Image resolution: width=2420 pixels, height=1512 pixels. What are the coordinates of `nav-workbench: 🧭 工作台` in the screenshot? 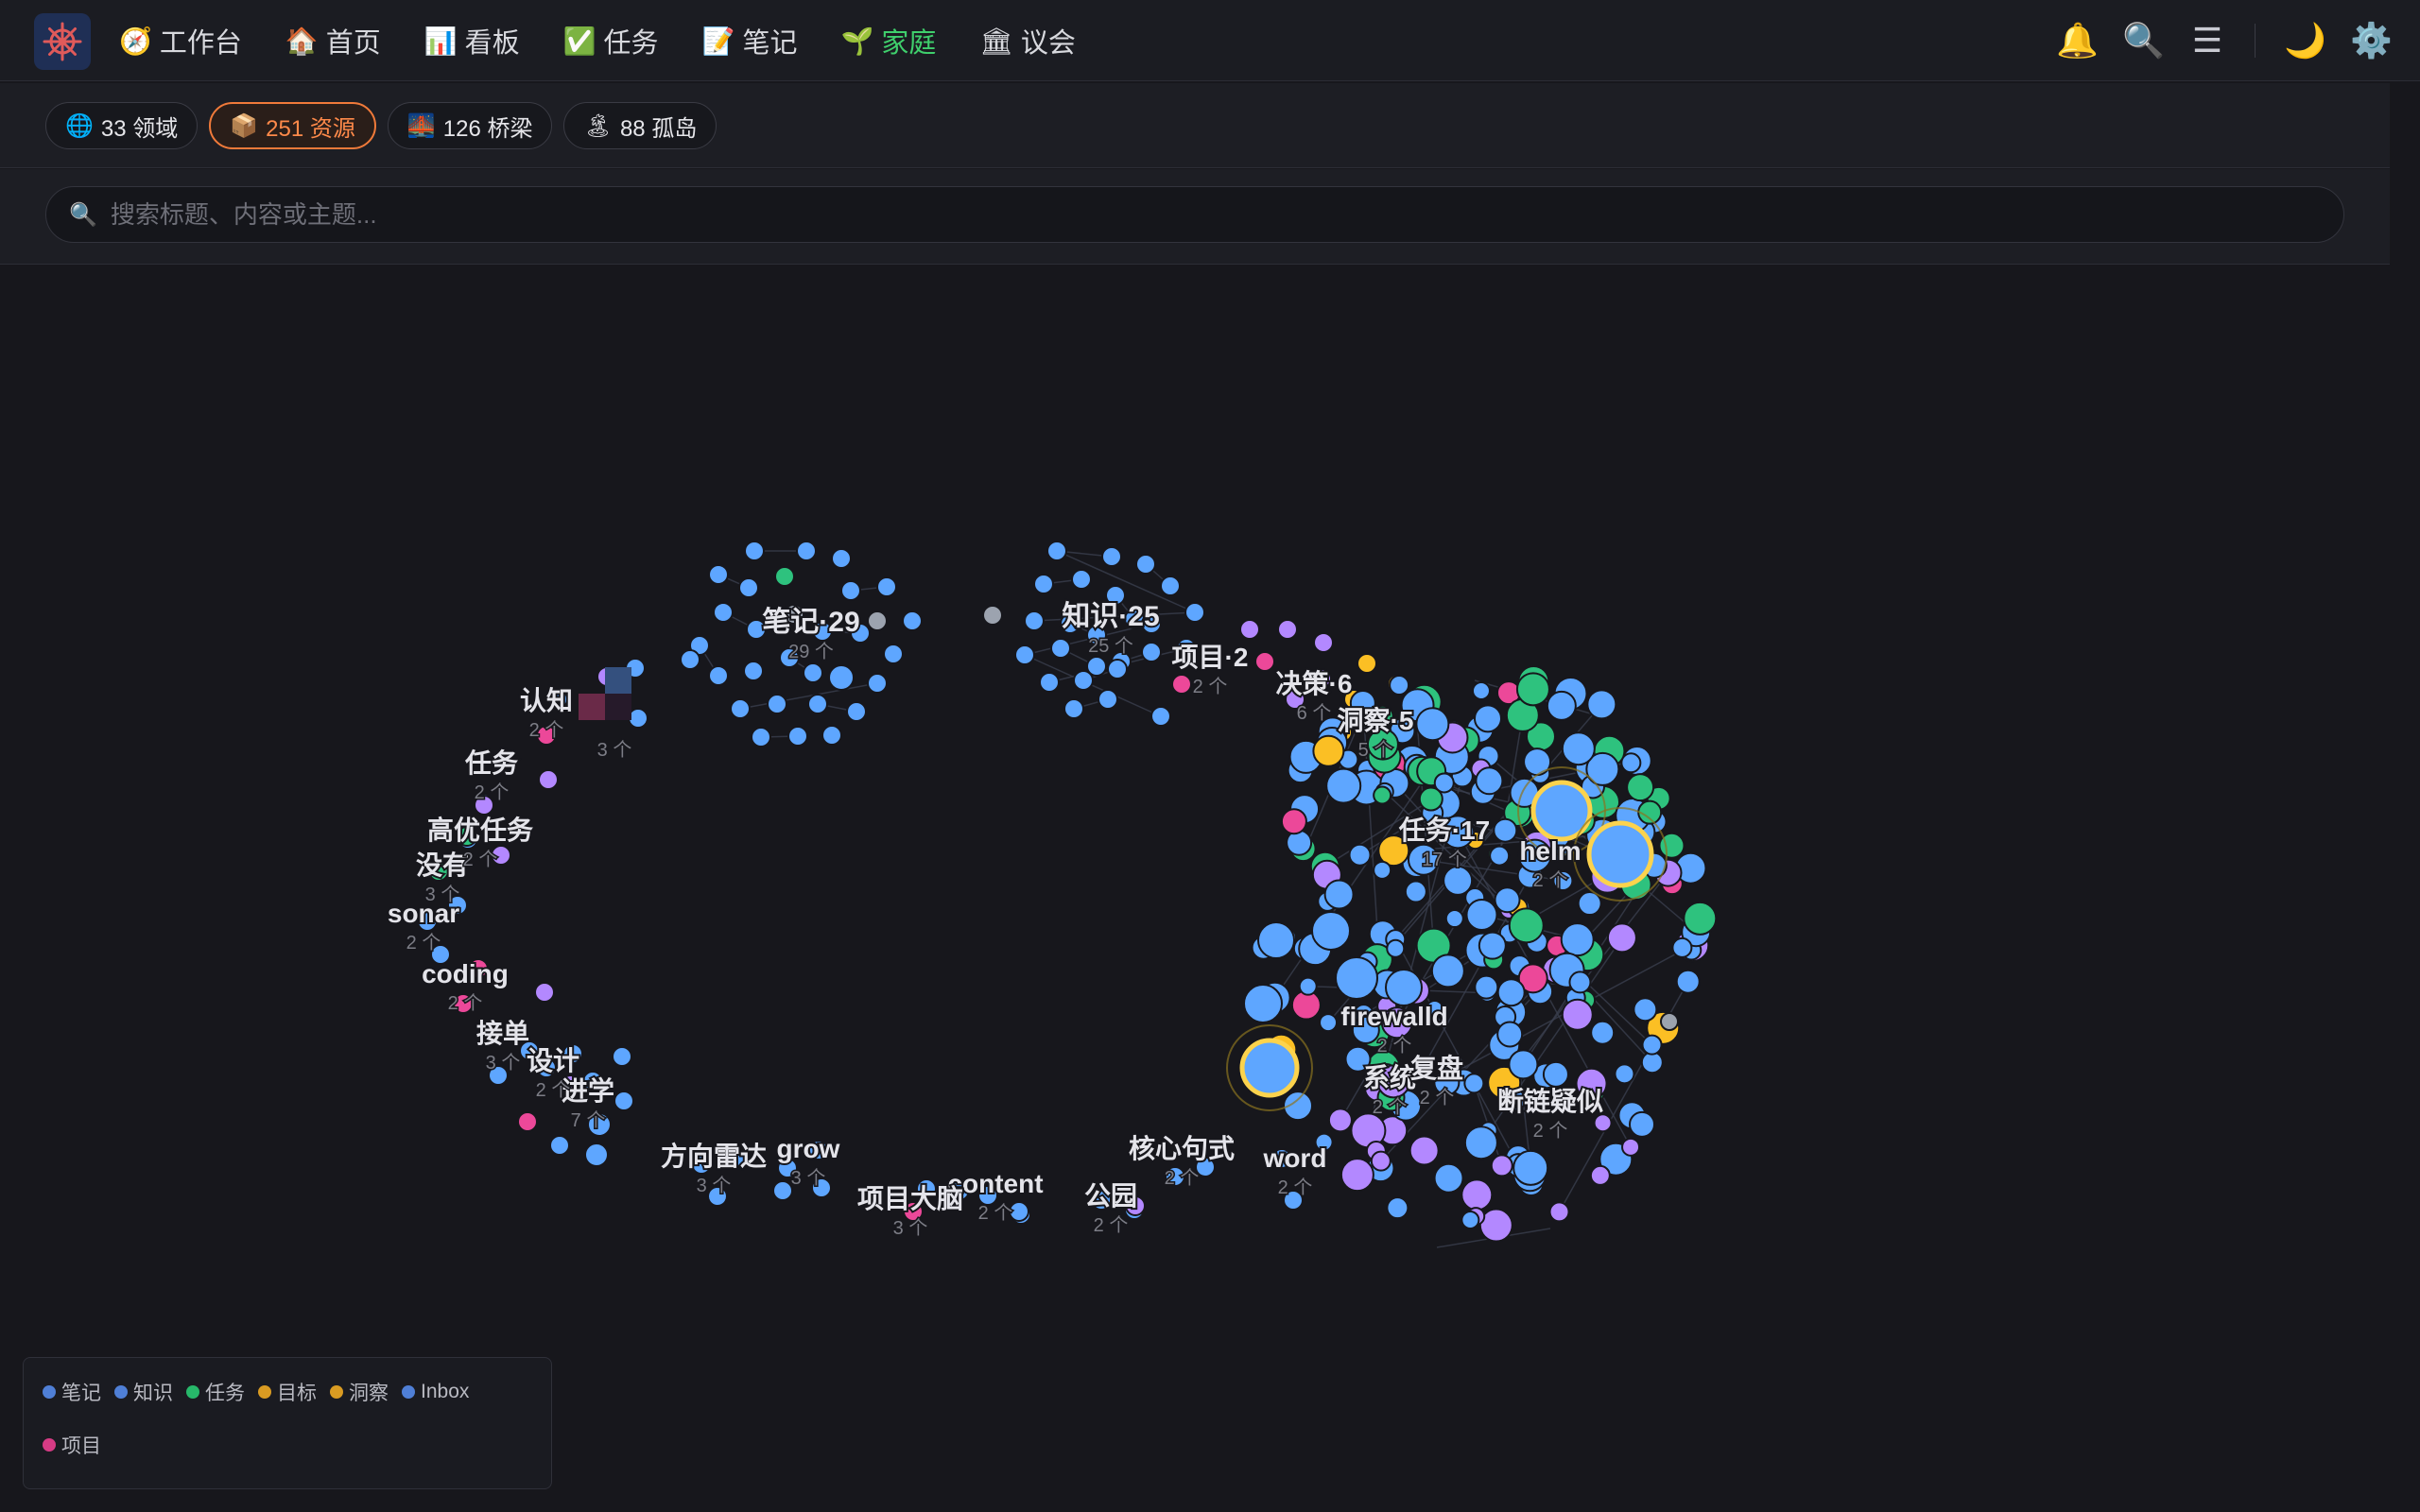 It's located at (180, 40).